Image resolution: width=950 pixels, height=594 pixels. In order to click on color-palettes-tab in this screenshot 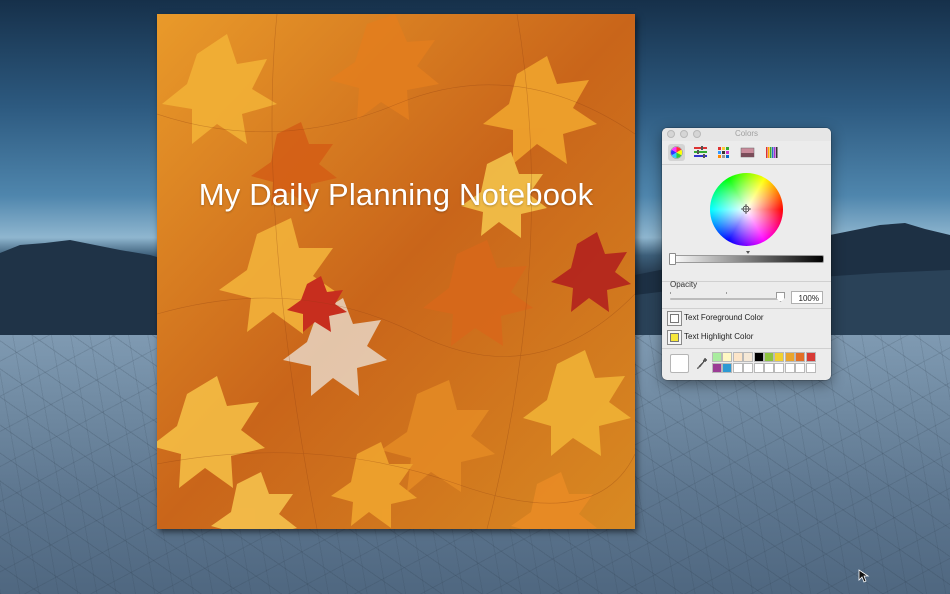, I will do `click(723, 152)`.